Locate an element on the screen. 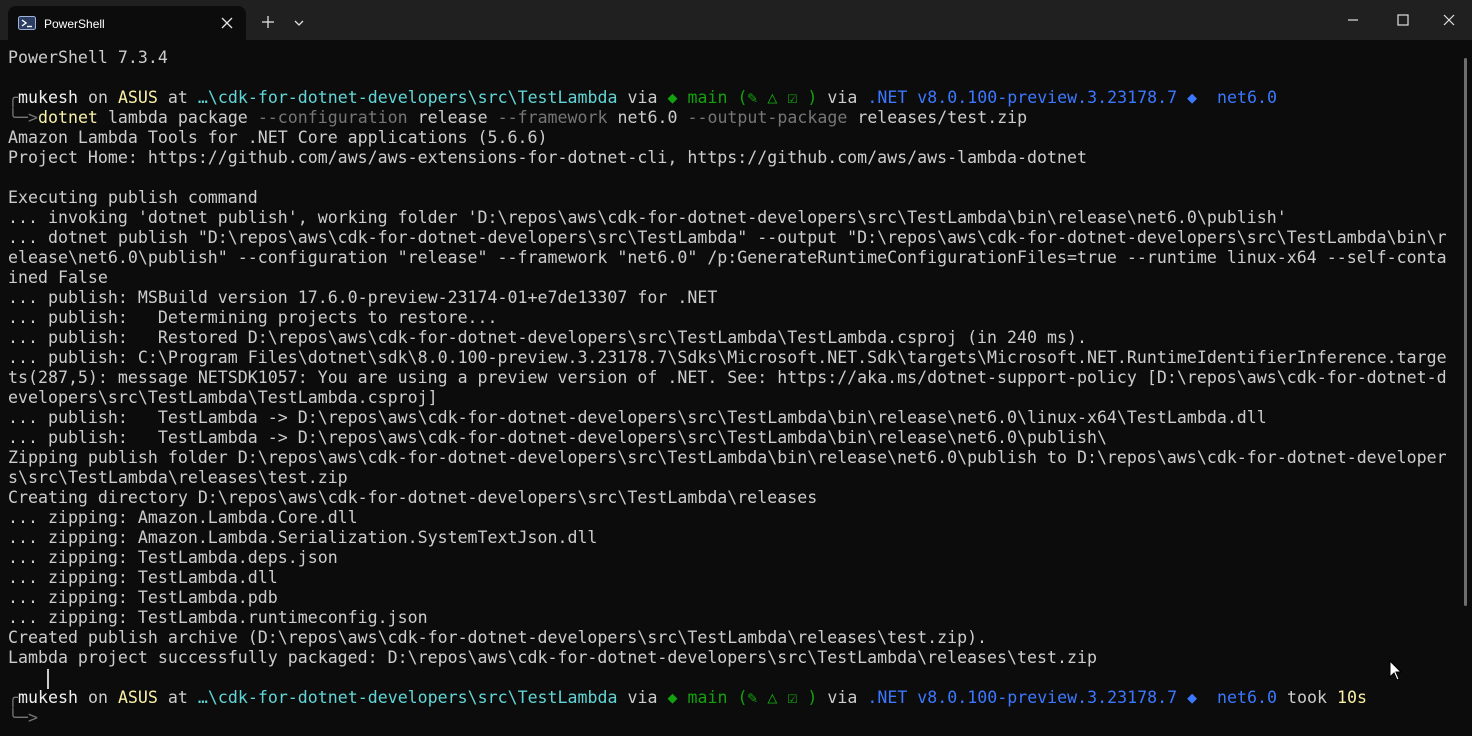 The height and width of the screenshot is (736, 1472). output-line: ... zipping: TestLambda.deps.json is located at coordinates (173, 557).